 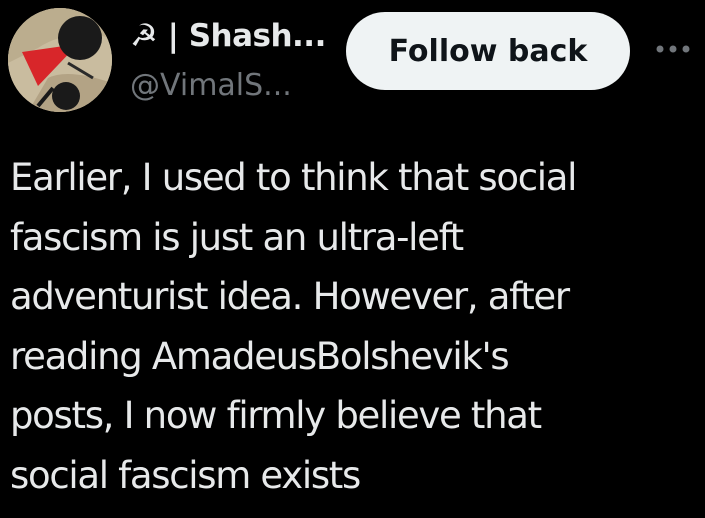 I want to click on tweet-text-line: fascism is just an ultra-left, so click(x=237, y=237).